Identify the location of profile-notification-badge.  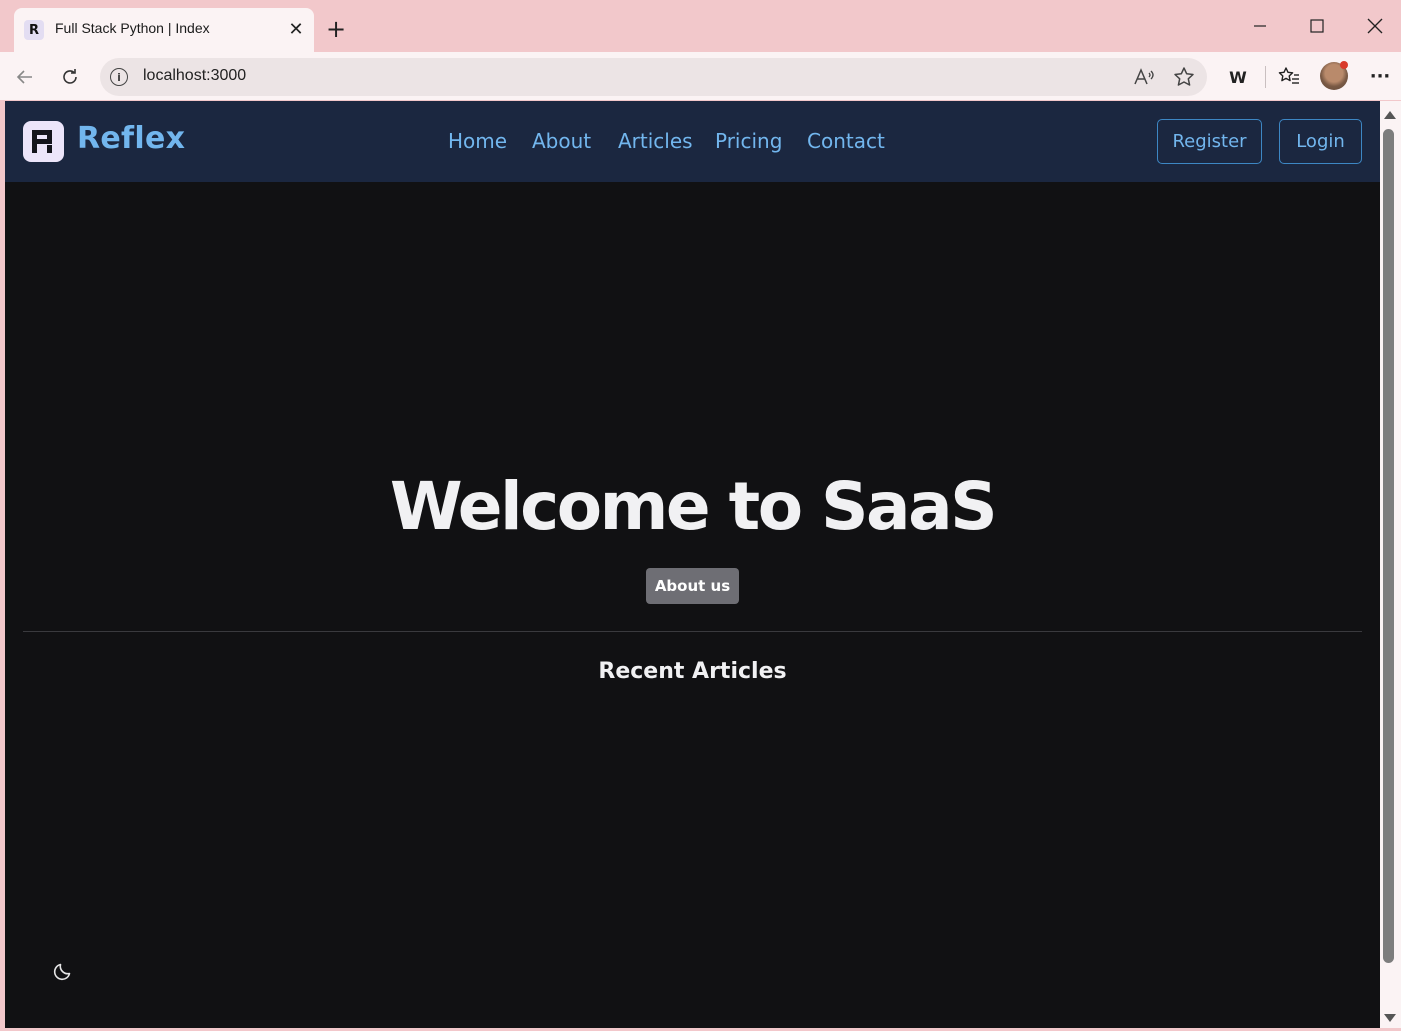
(1344, 65).